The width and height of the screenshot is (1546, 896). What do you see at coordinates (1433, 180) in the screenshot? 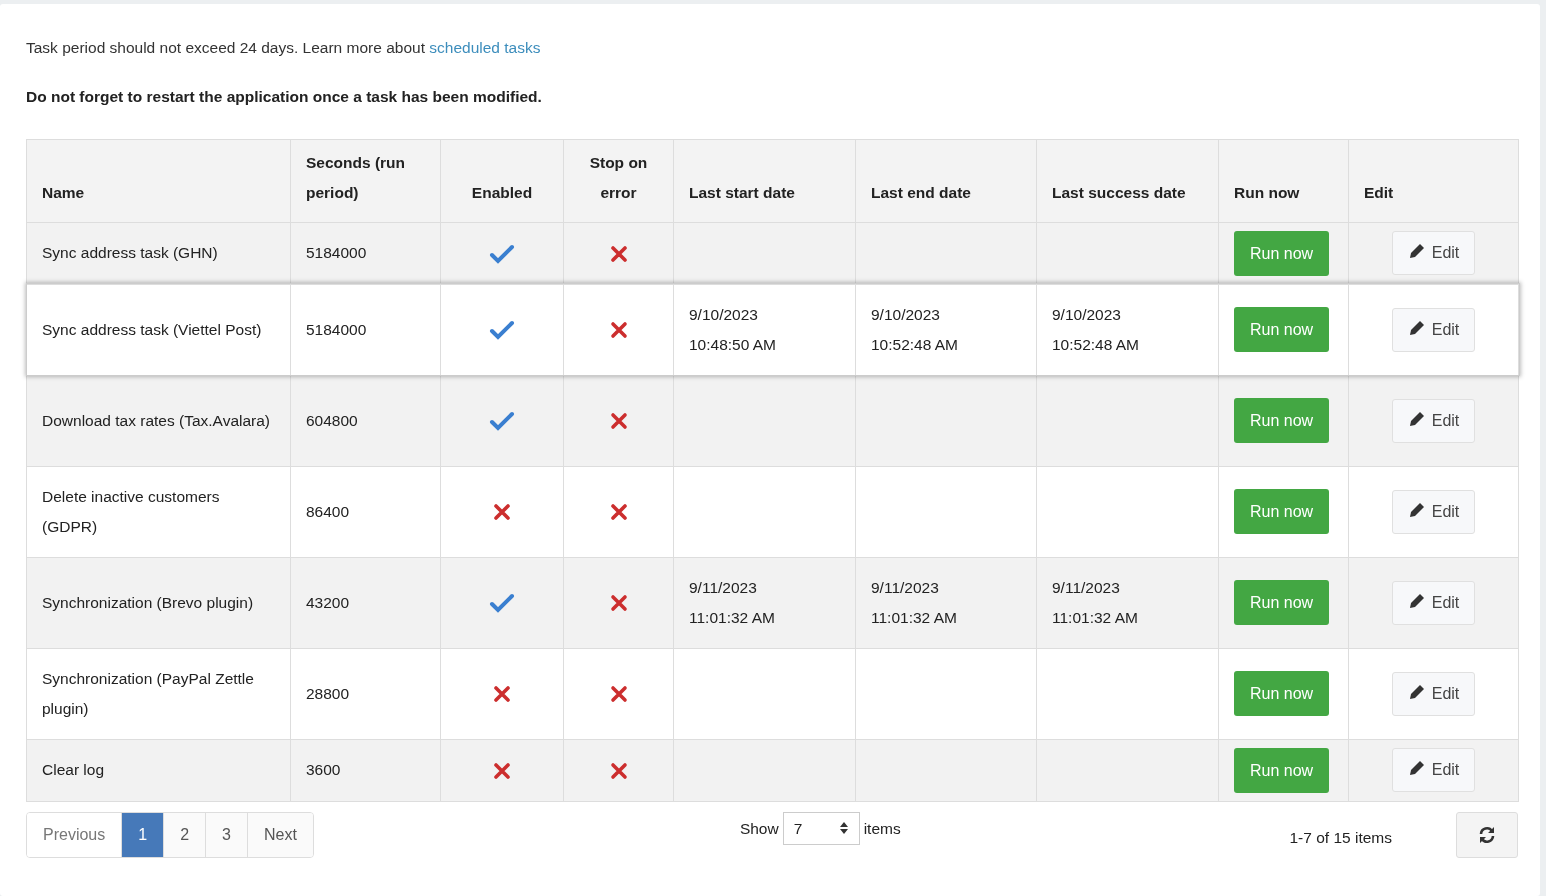
I see `column-header: Edit` at bounding box center [1433, 180].